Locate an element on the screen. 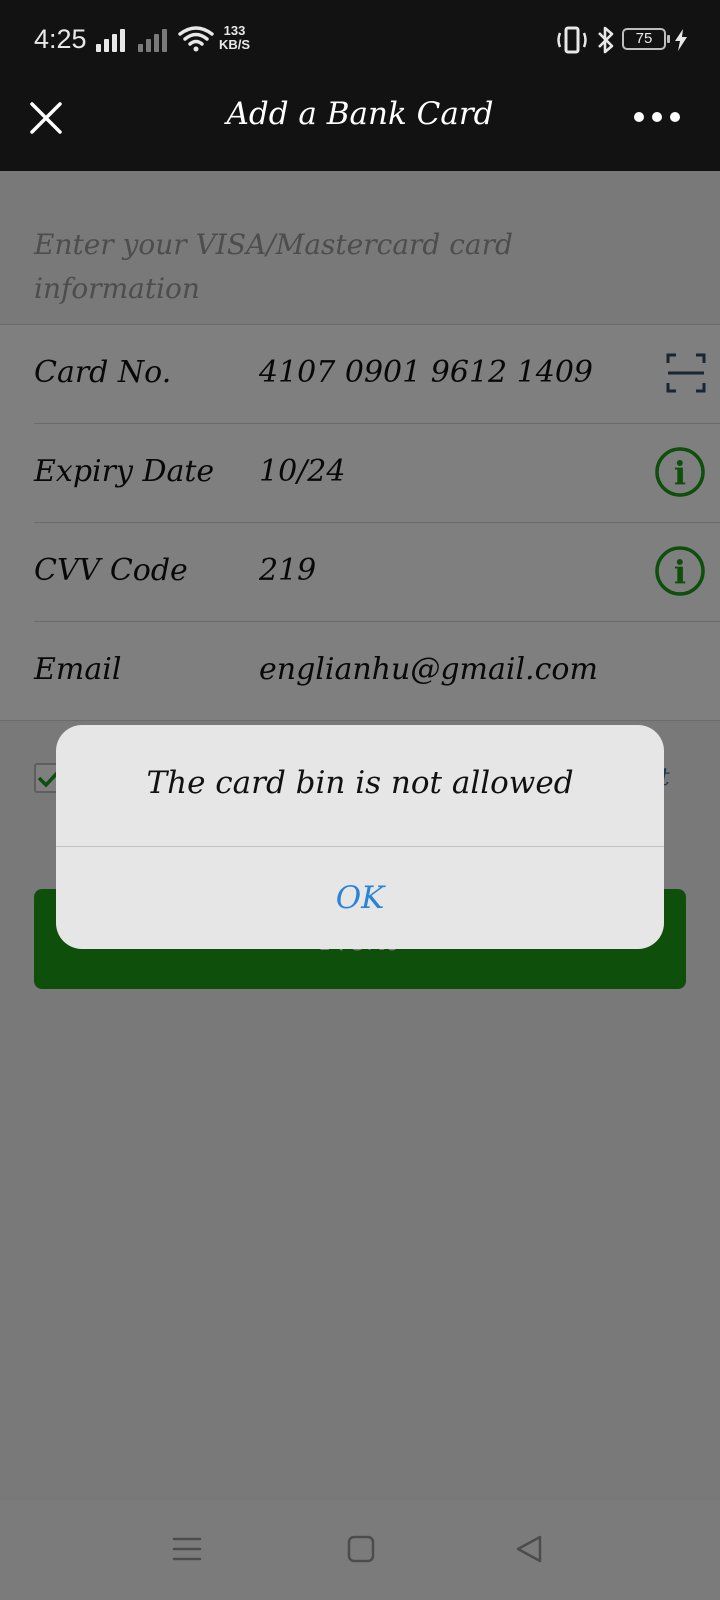 The image size is (720, 1600). more-options-button is located at coordinates (658, 119).